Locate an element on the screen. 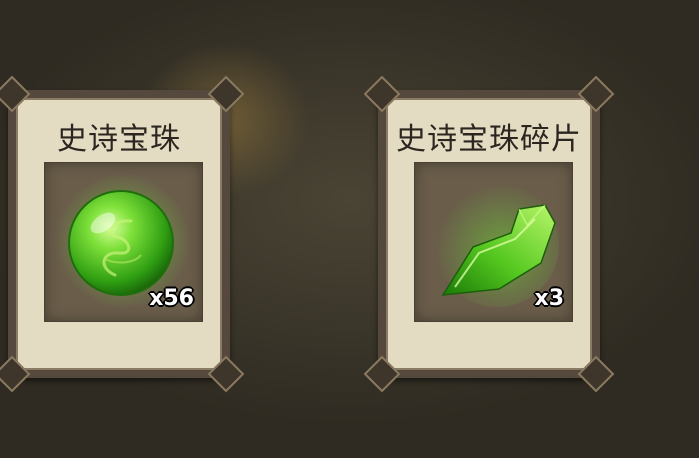  item-name: 史诗宝珠 is located at coordinates (119, 139).